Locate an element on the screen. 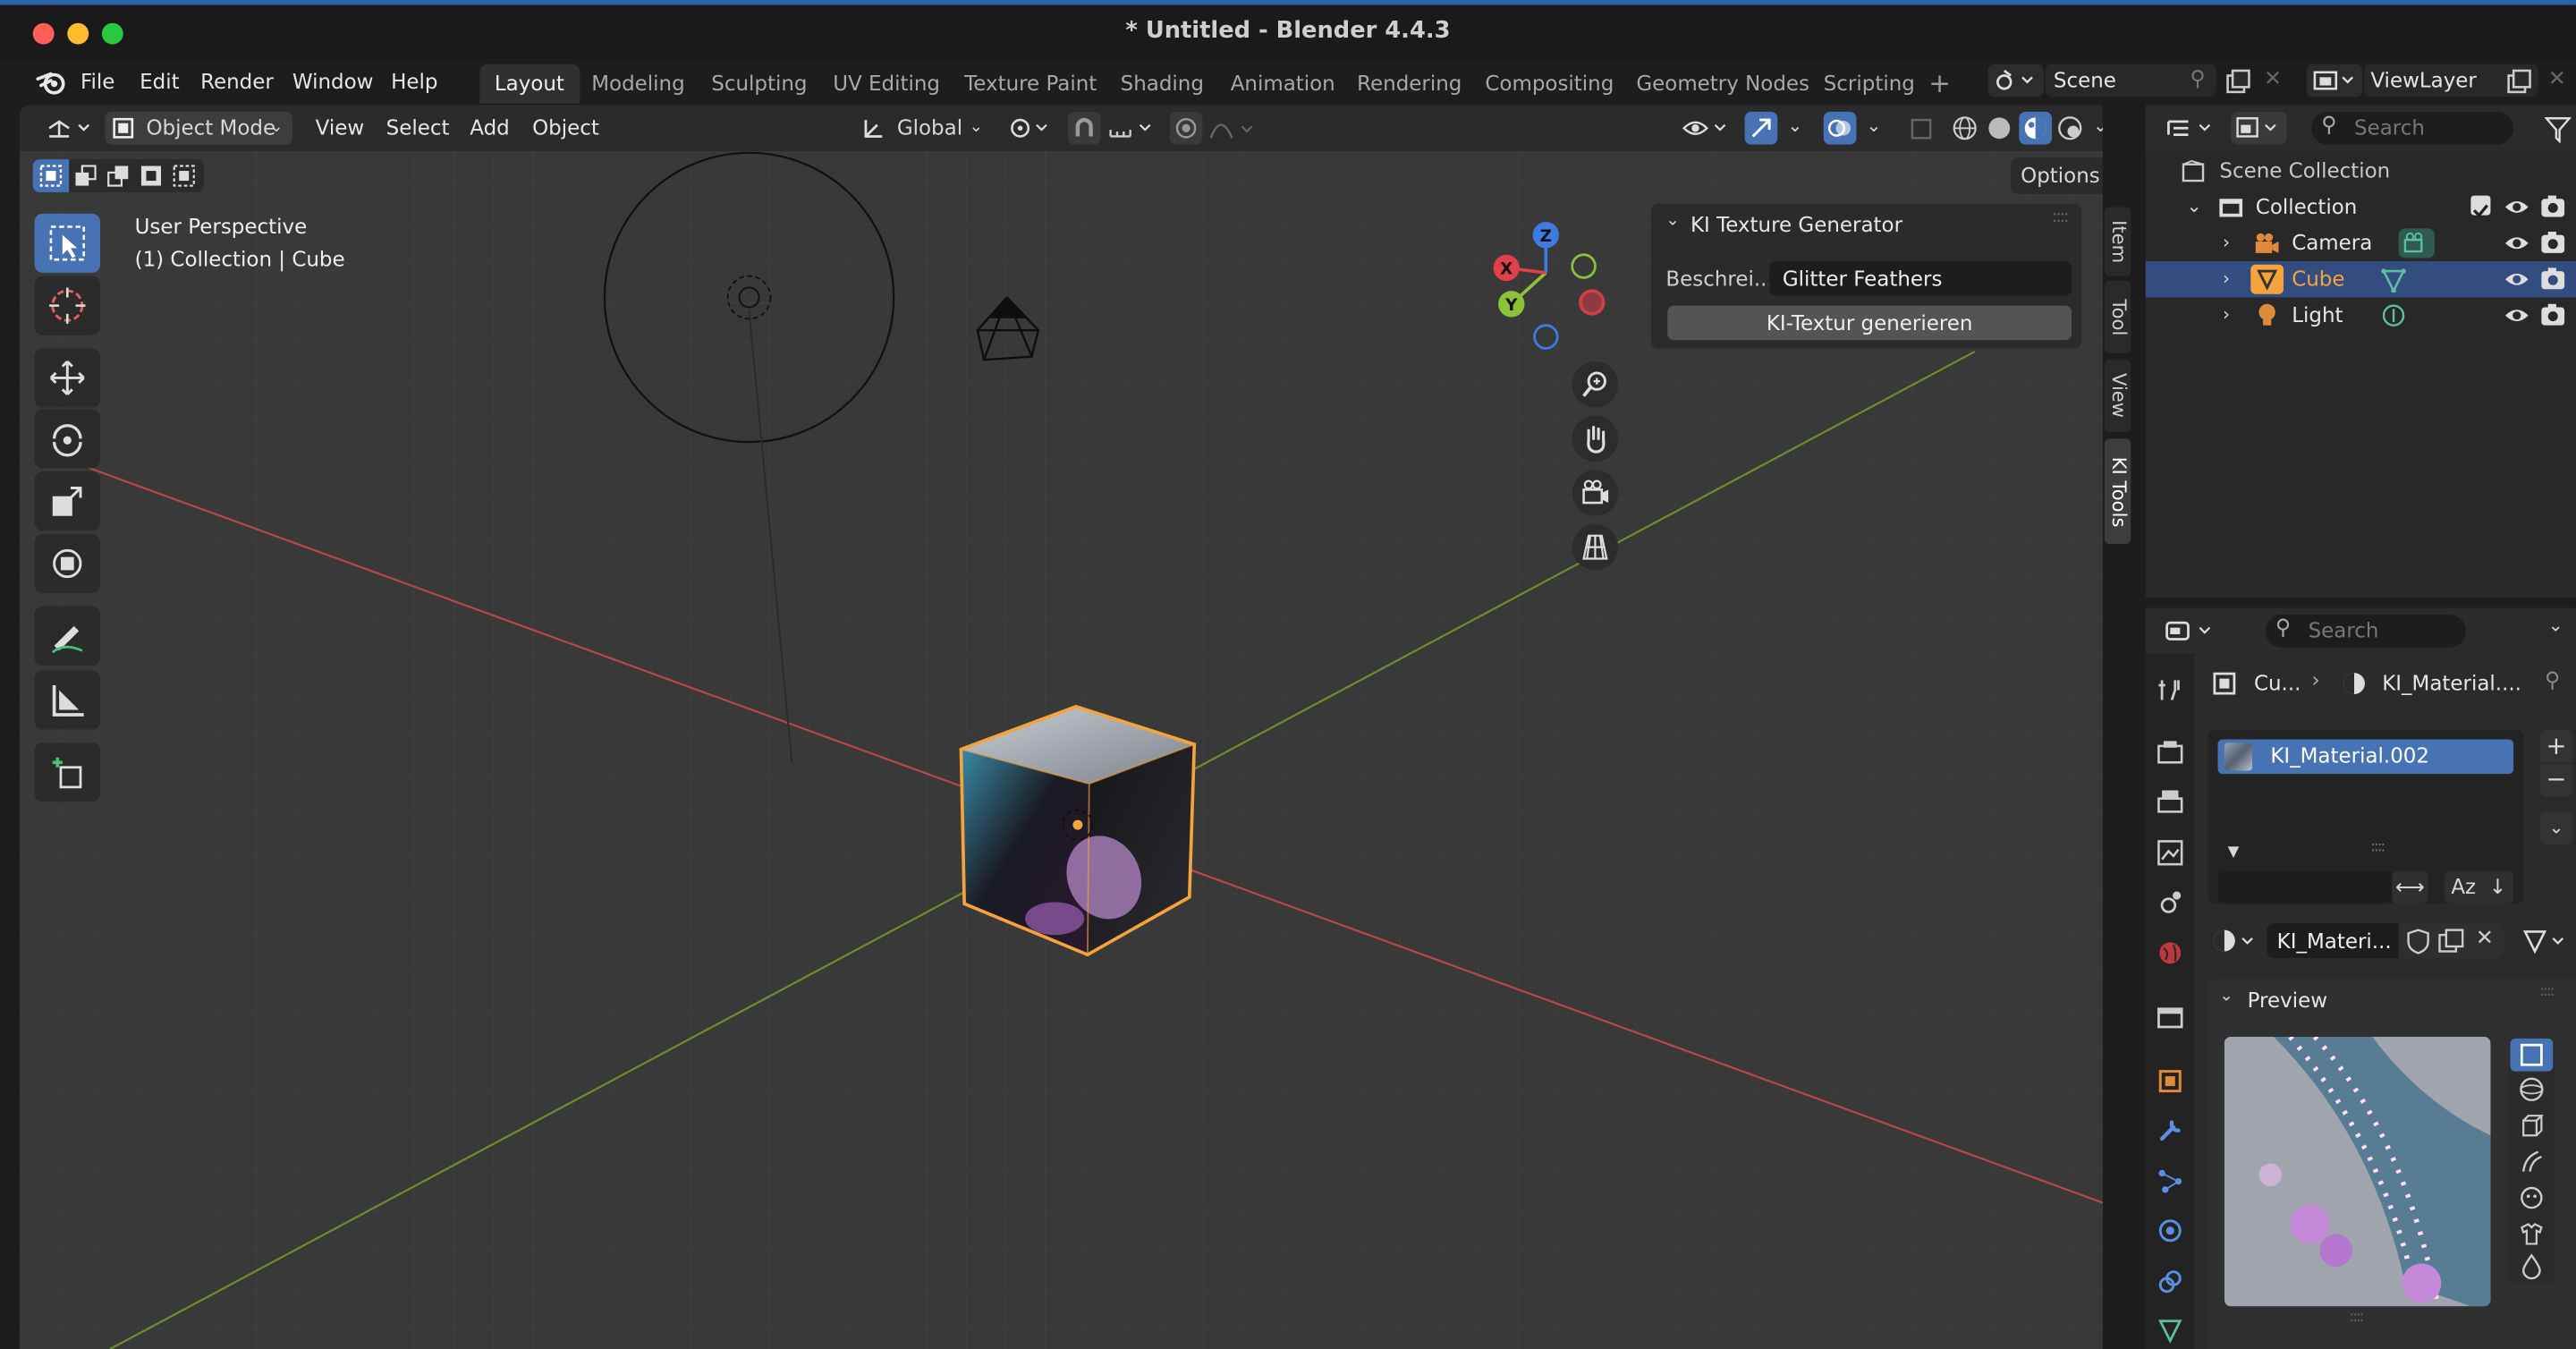 The image size is (2576, 1349). panel-collapse-chevron-icon: ⌄ is located at coordinates (1672, 221).